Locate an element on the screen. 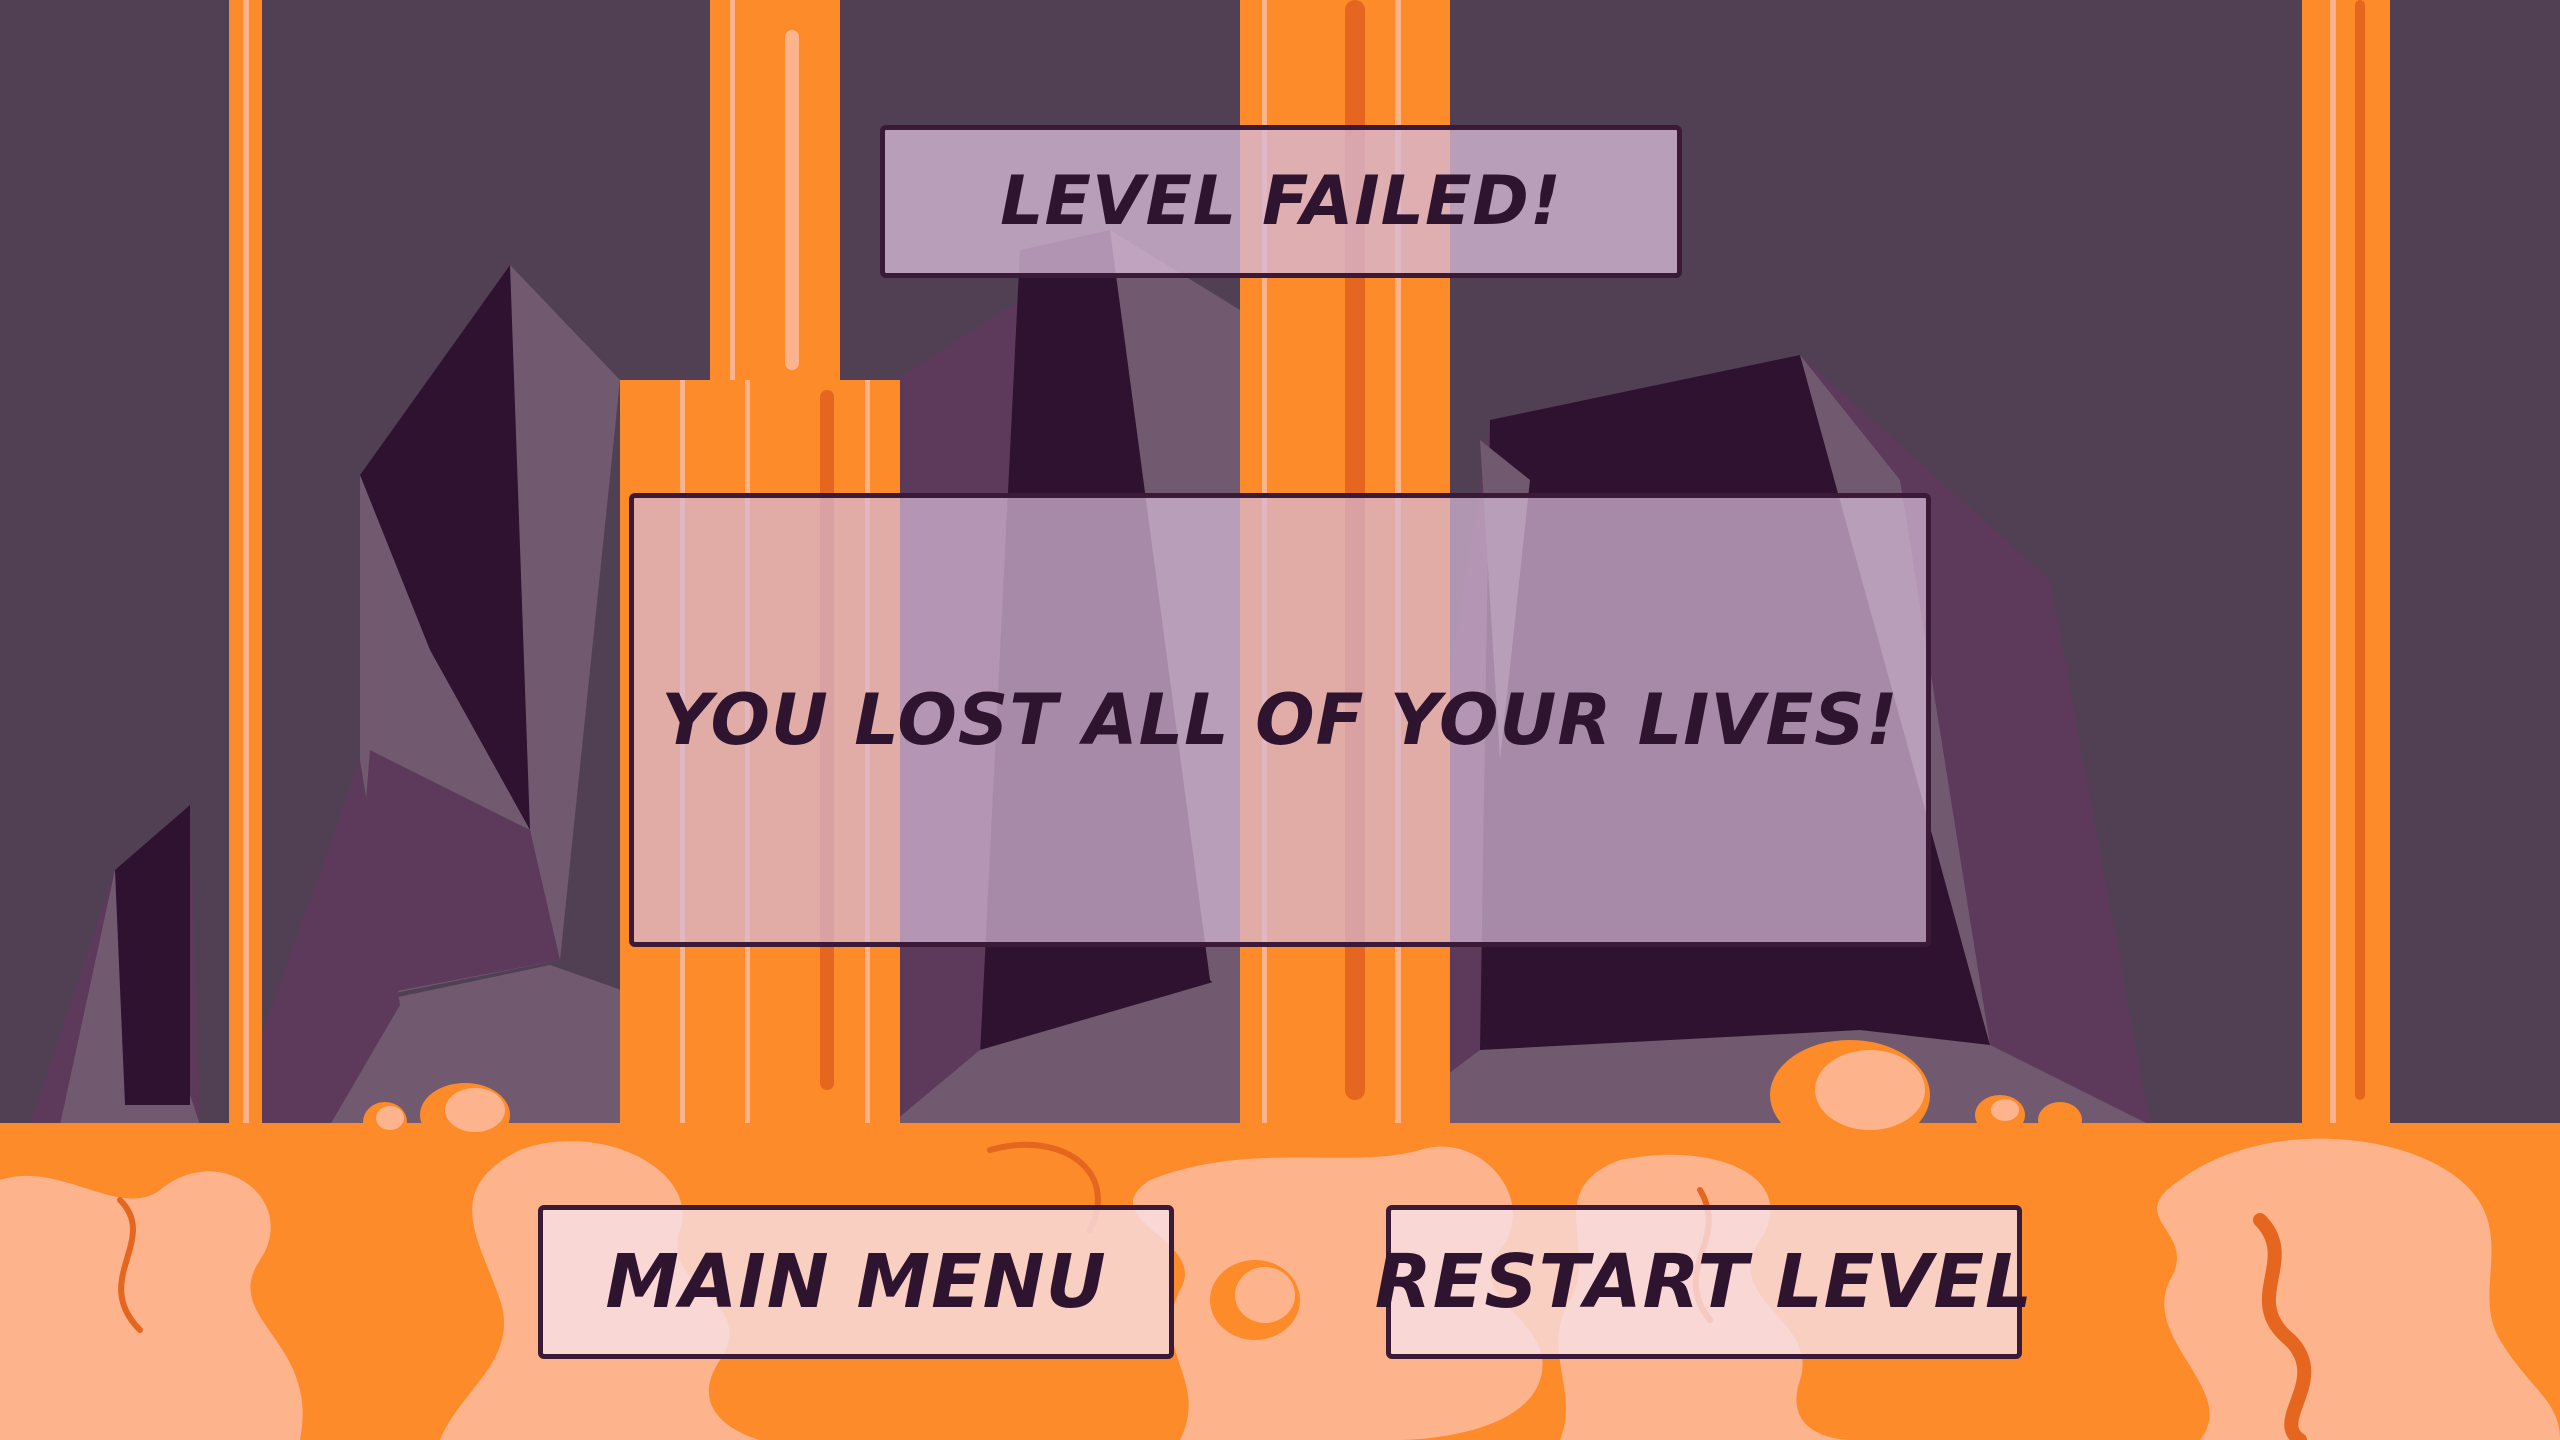 The width and height of the screenshot is (2560, 1440). main-menu-button-label: MAIN MENU is located at coordinates (856, 1282).